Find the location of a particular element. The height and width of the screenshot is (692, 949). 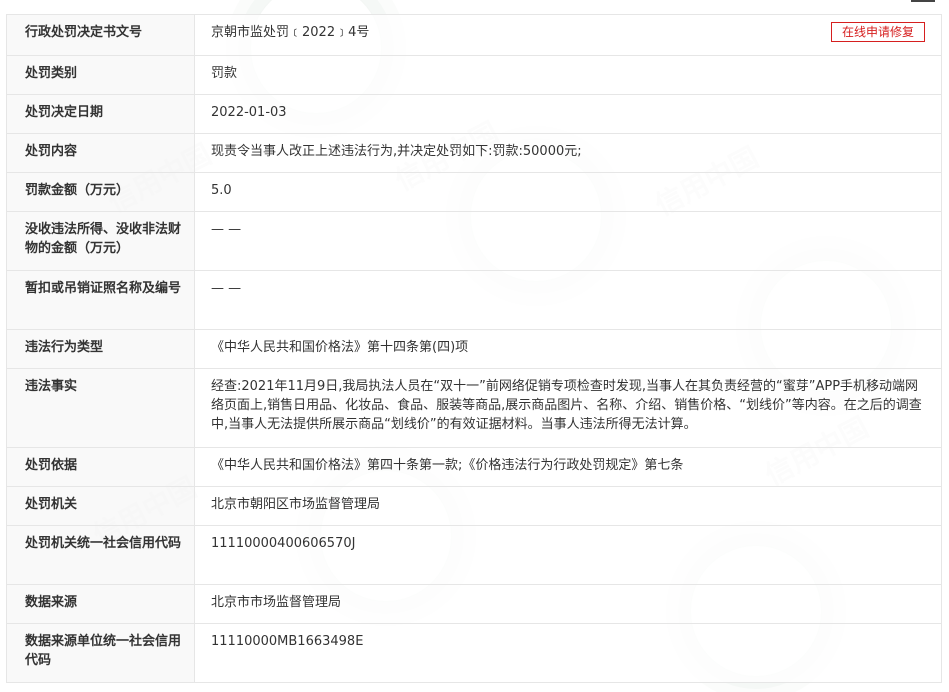

license-suspension-label: 暂扣或吊销证照名称及编号 is located at coordinates (100, 300).